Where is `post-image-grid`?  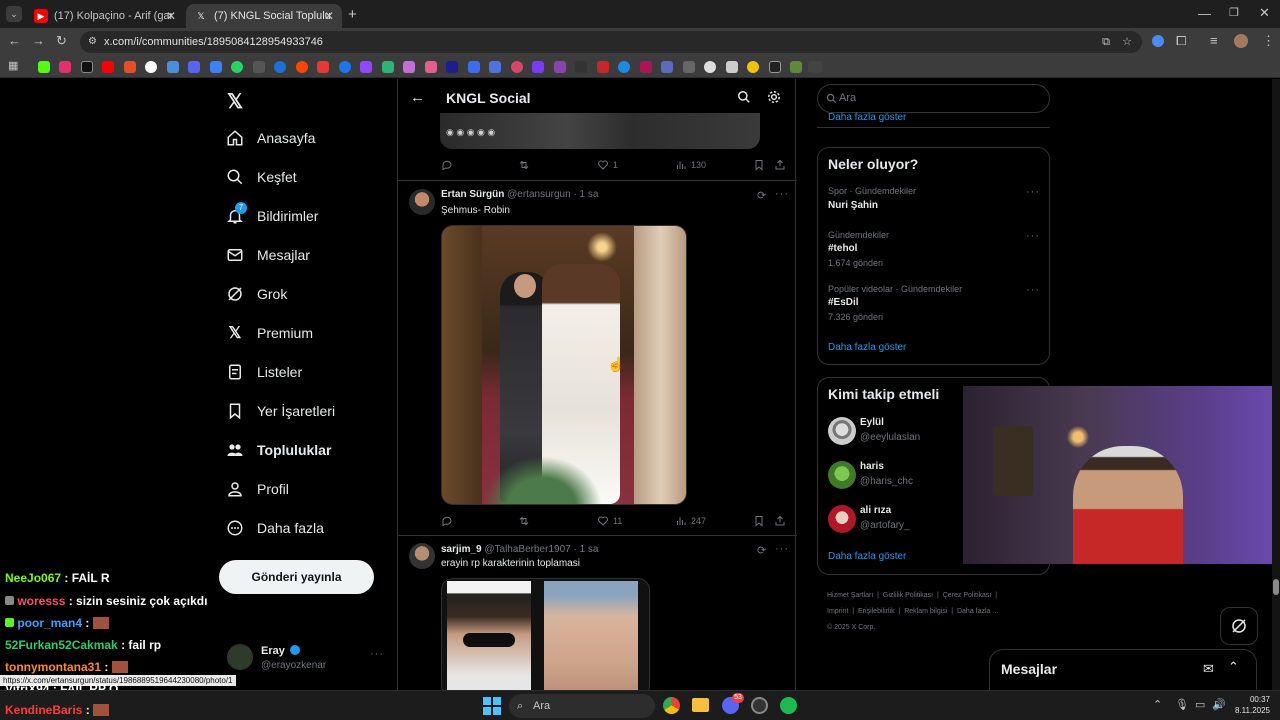
post-image-grid is located at coordinates (545, 634).